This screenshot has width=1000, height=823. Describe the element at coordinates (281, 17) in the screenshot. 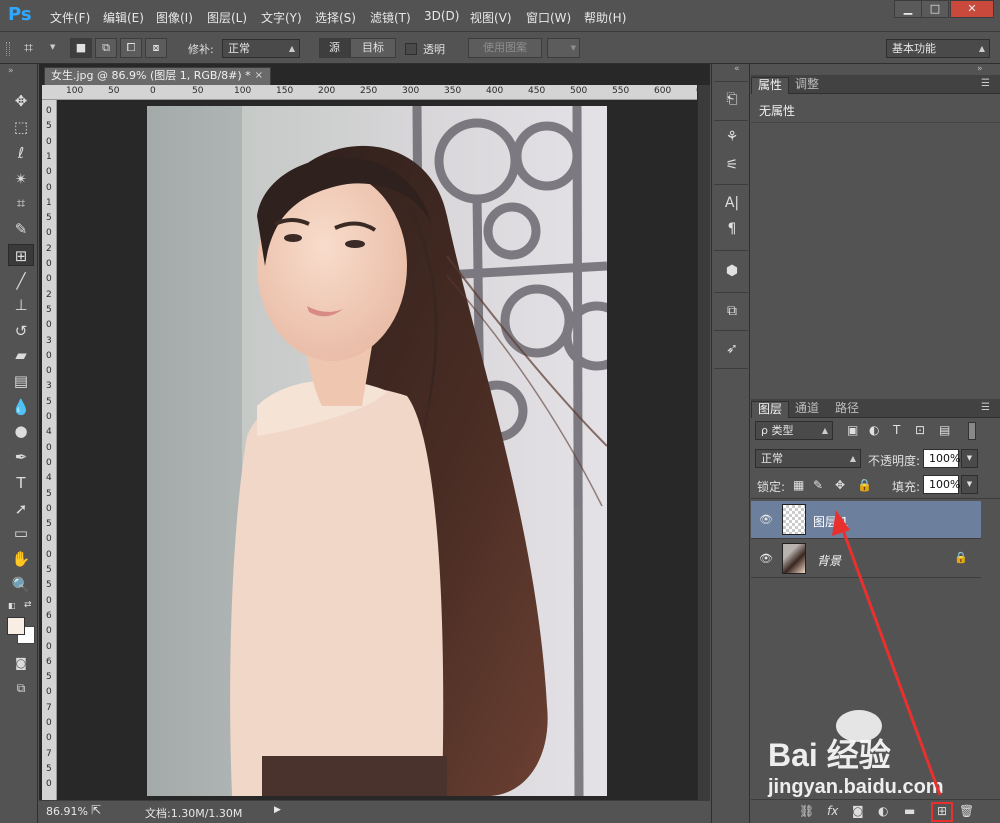

I see `menu-type: 文字(Y)` at that location.